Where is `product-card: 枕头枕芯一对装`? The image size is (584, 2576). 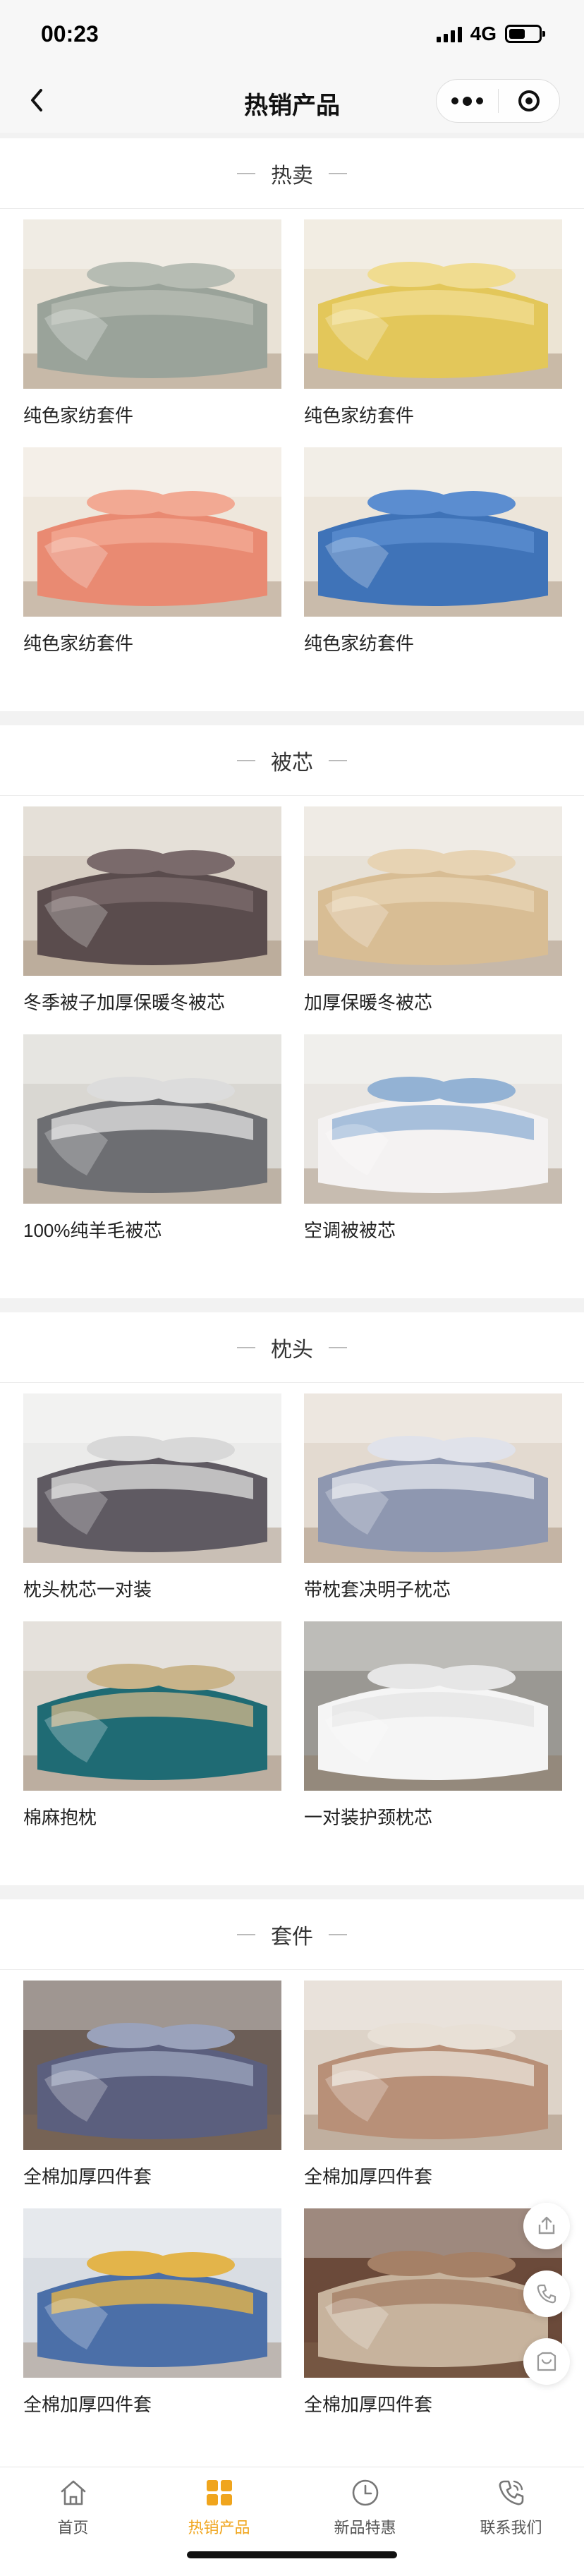
product-card: 枕头枕芯一对装 is located at coordinates (152, 1498).